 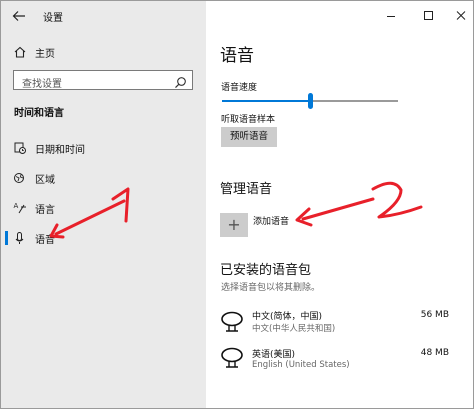 I want to click on voice-pack-name: 中文(简体，中国), so click(x=287, y=317).